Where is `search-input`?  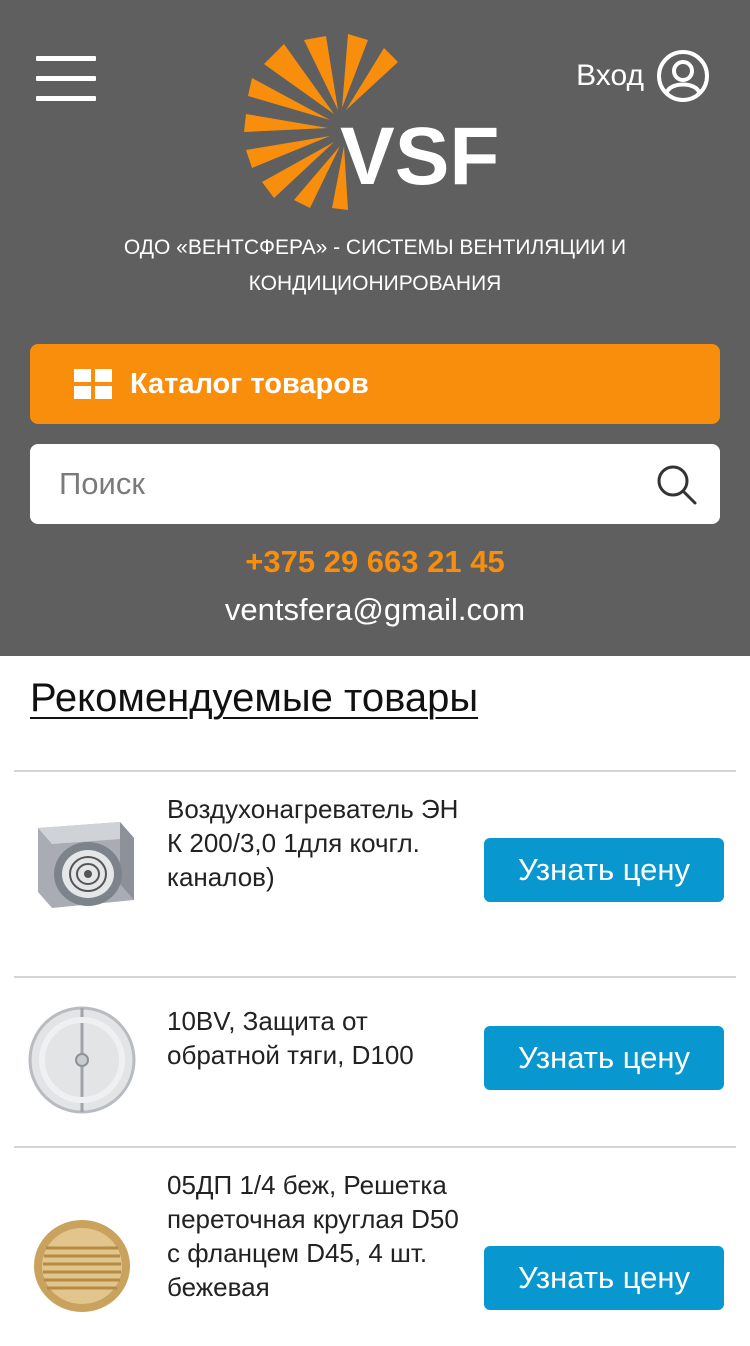 search-input is located at coordinates (330, 484).